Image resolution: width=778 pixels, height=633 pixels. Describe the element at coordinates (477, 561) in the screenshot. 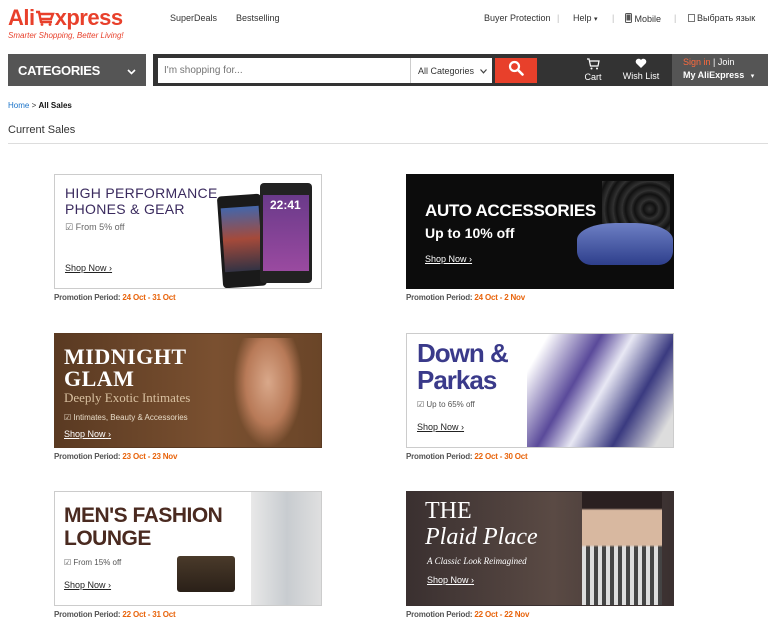

I see `promo-subtitle: A Classic Look Reimagined` at that location.